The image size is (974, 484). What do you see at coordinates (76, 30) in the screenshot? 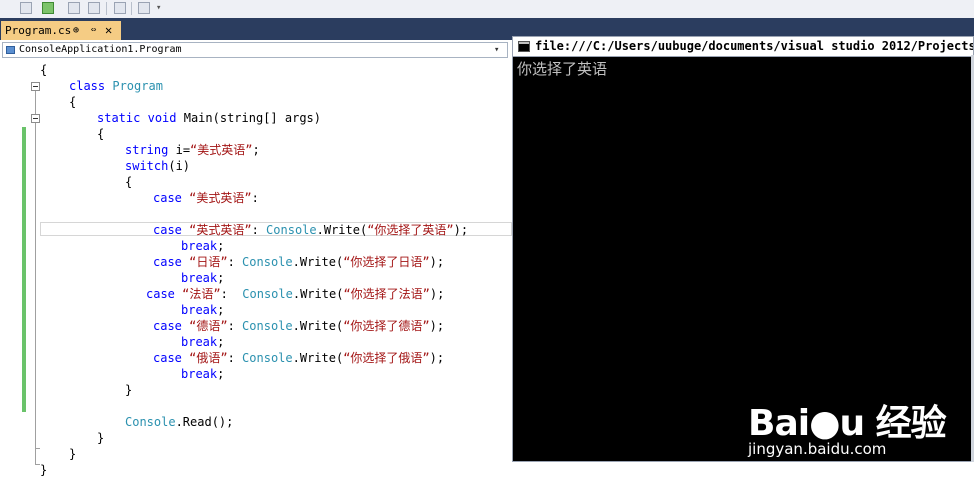
I see `pin-icon: ⊕` at bounding box center [76, 30].